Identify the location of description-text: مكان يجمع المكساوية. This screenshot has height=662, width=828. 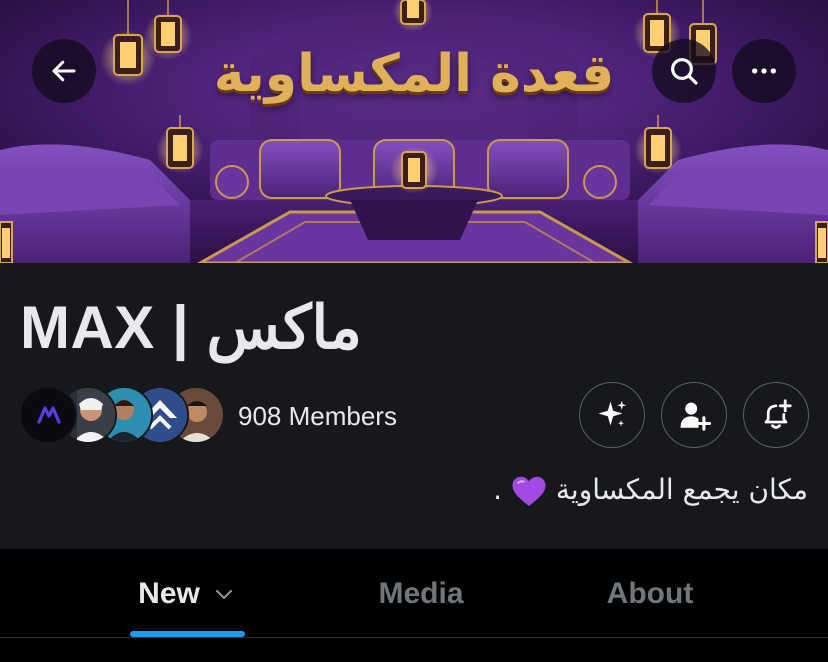
(681, 489).